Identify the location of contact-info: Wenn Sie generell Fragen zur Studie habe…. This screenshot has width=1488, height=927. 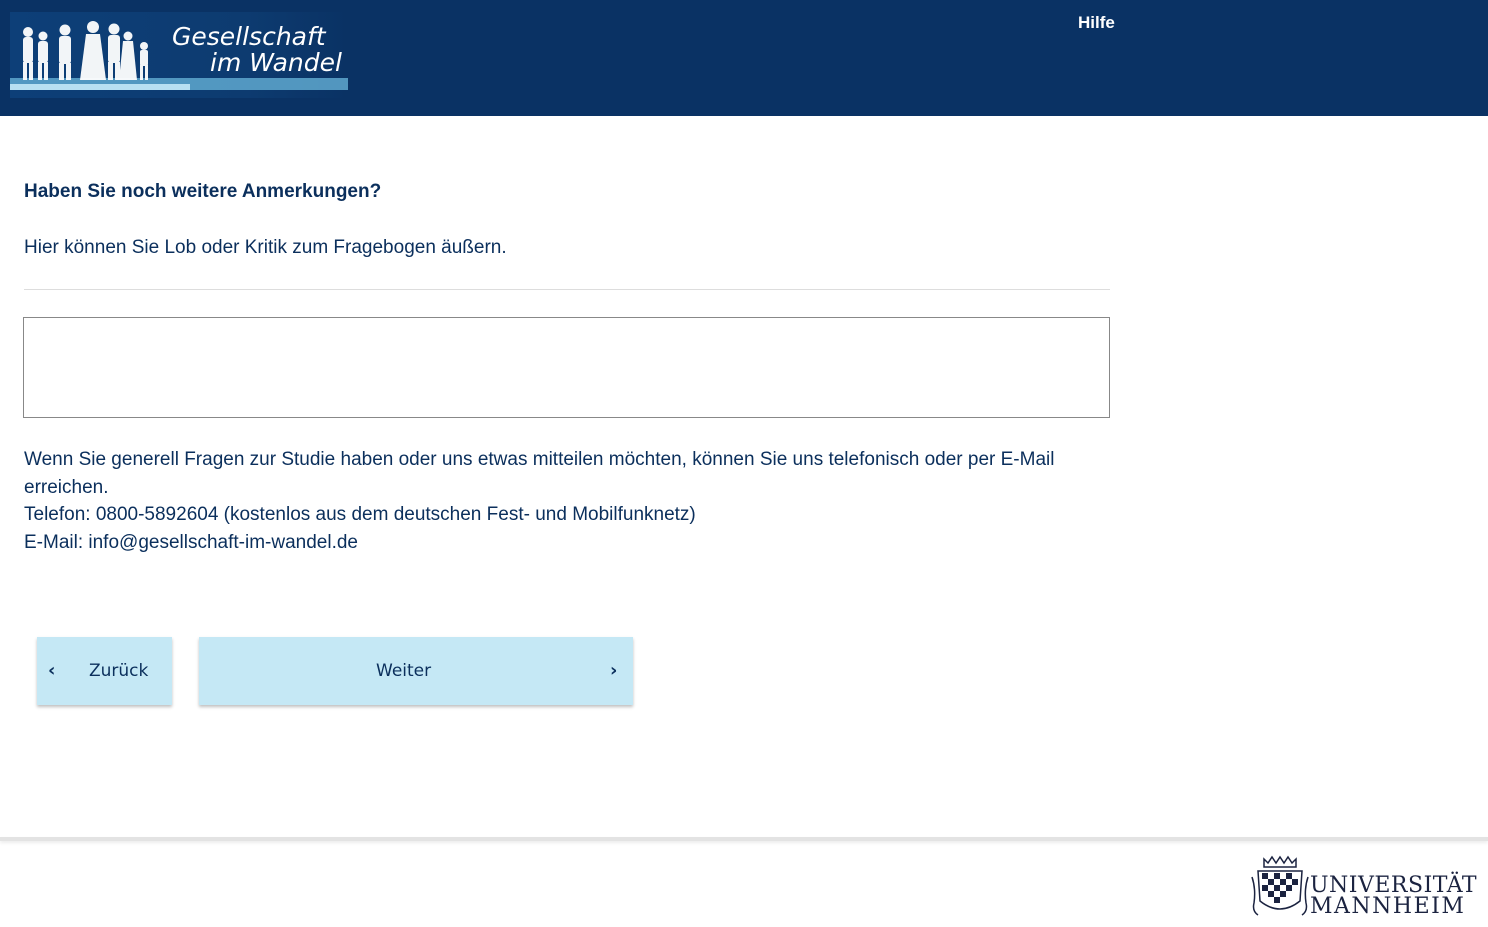
(569, 501).